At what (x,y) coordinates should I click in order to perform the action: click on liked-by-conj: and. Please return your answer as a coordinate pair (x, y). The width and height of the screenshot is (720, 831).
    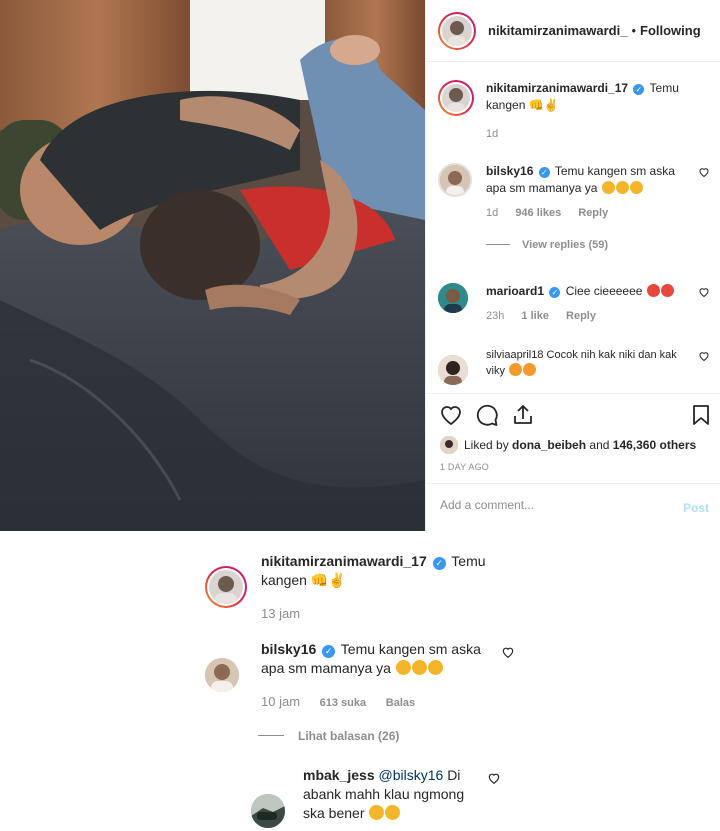
    Looking at the image, I should click on (599, 445).